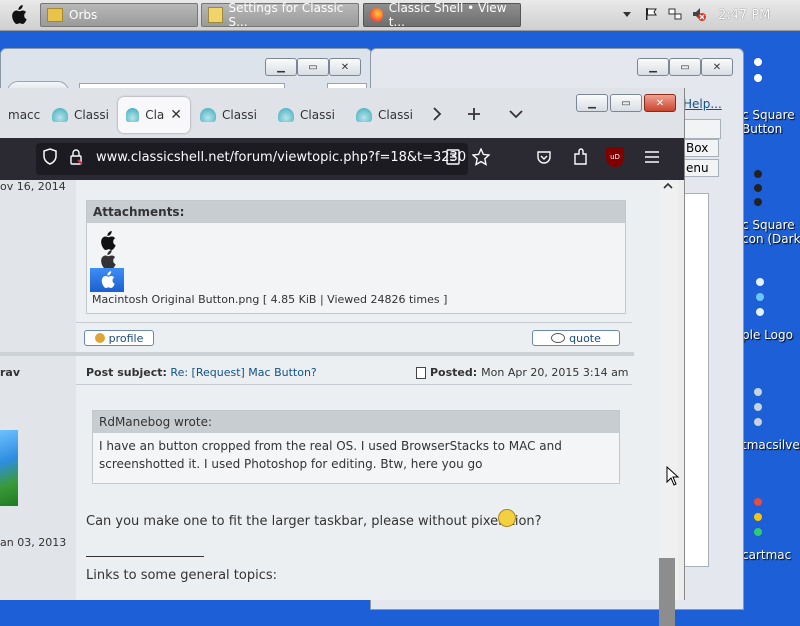 This screenshot has height=626, width=800. What do you see at coordinates (10, 372) in the screenshot?
I see `post-author: rav` at bounding box center [10, 372].